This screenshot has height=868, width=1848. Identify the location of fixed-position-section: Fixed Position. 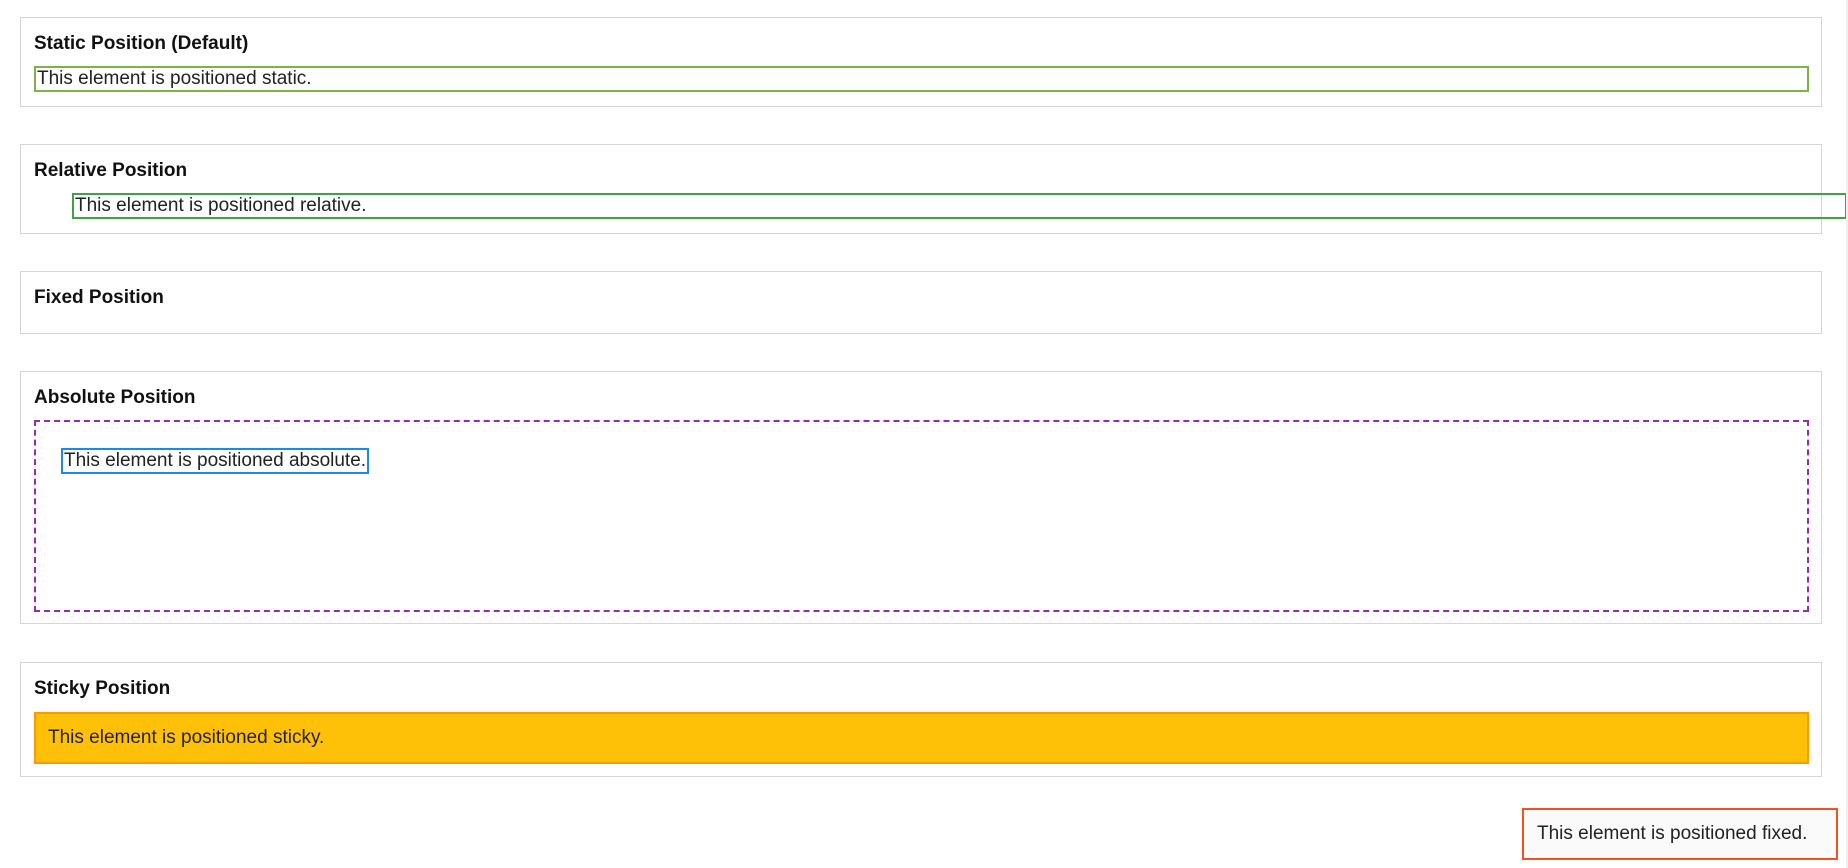
(921, 302).